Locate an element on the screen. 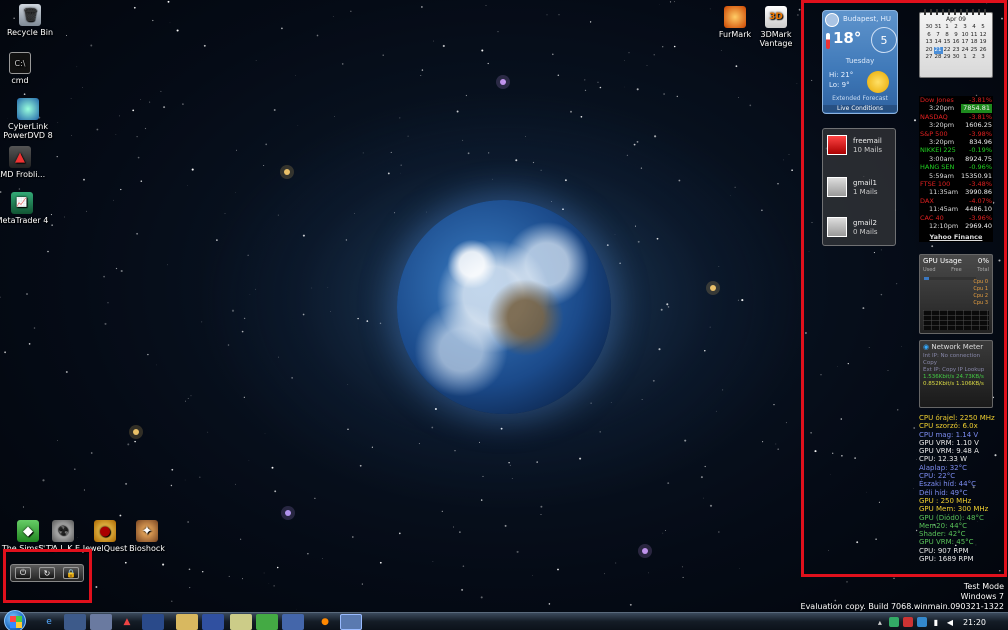  calendar-day: 7 is located at coordinates (938, 36).